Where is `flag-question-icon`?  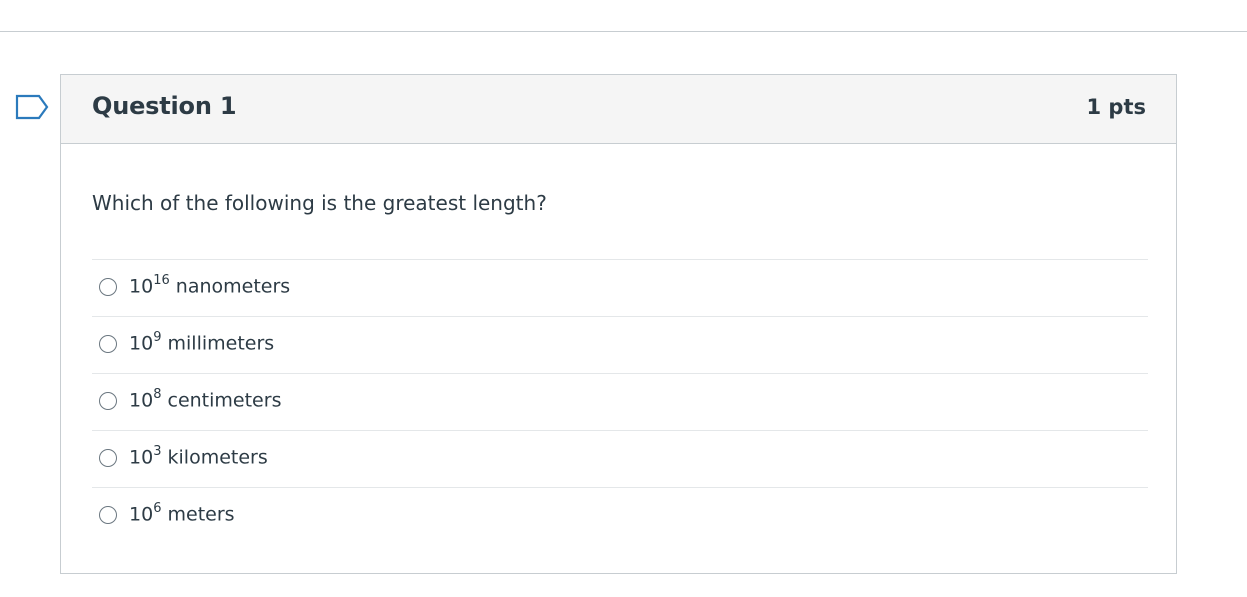 flag-question-icon is located at coordinates (32, 107).